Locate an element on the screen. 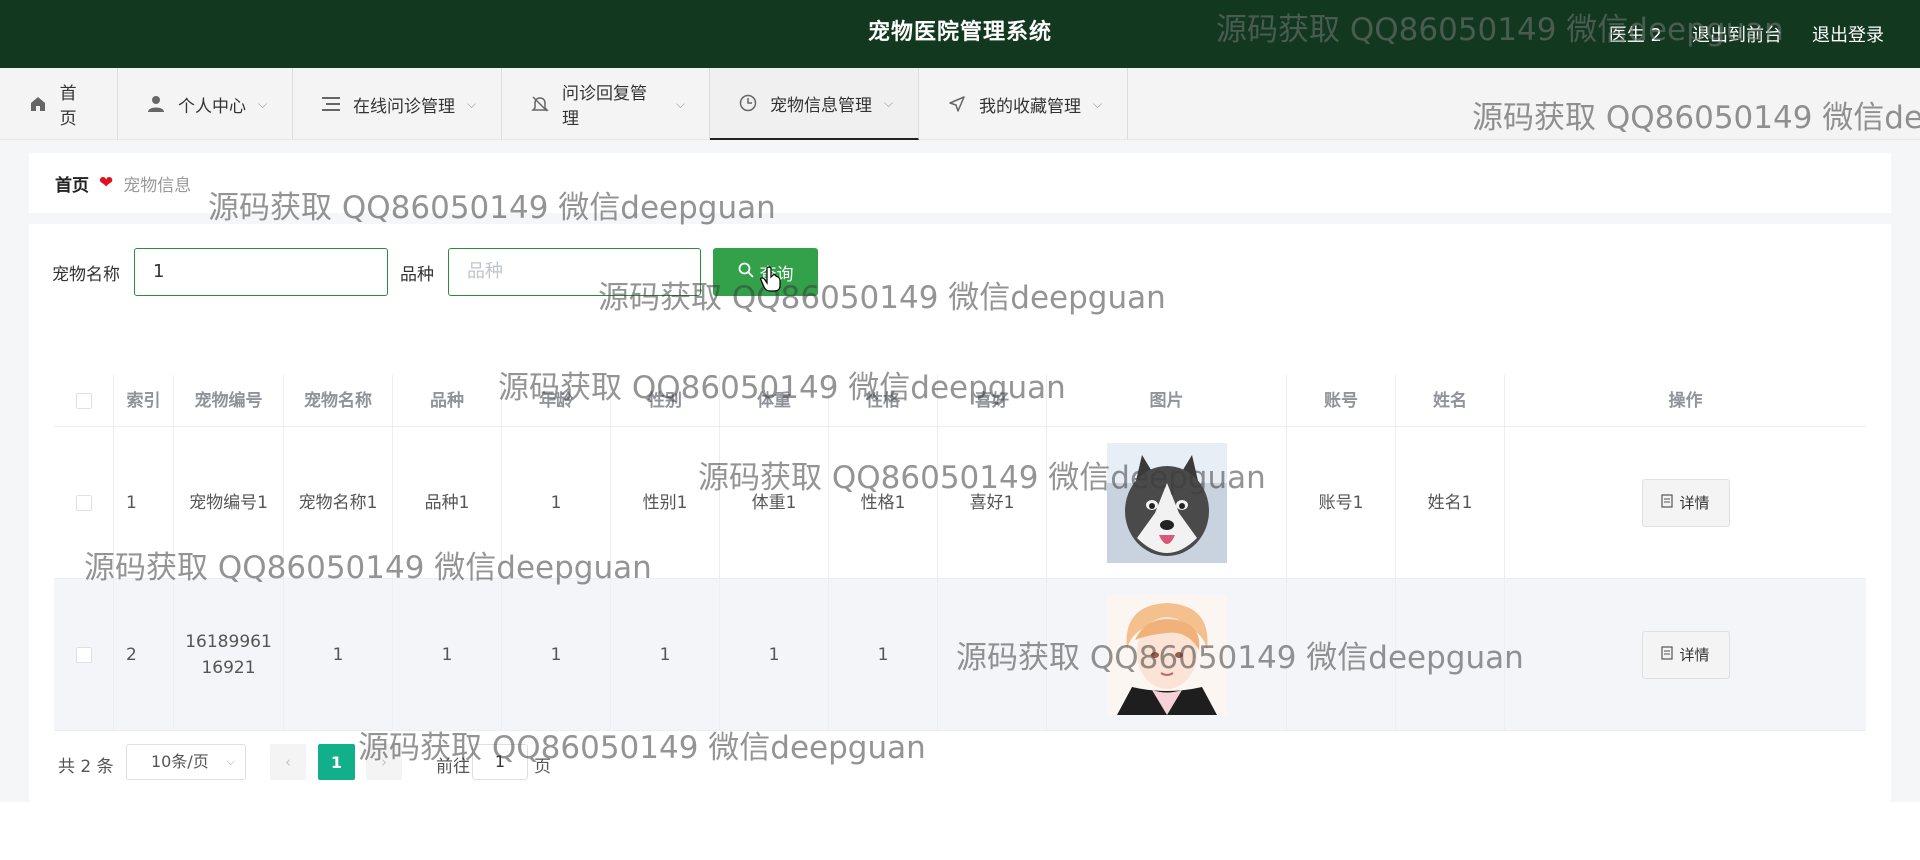 This screenshot has height=860, width=1920. nav-label: 首页 is located at coordinates (68, 106).